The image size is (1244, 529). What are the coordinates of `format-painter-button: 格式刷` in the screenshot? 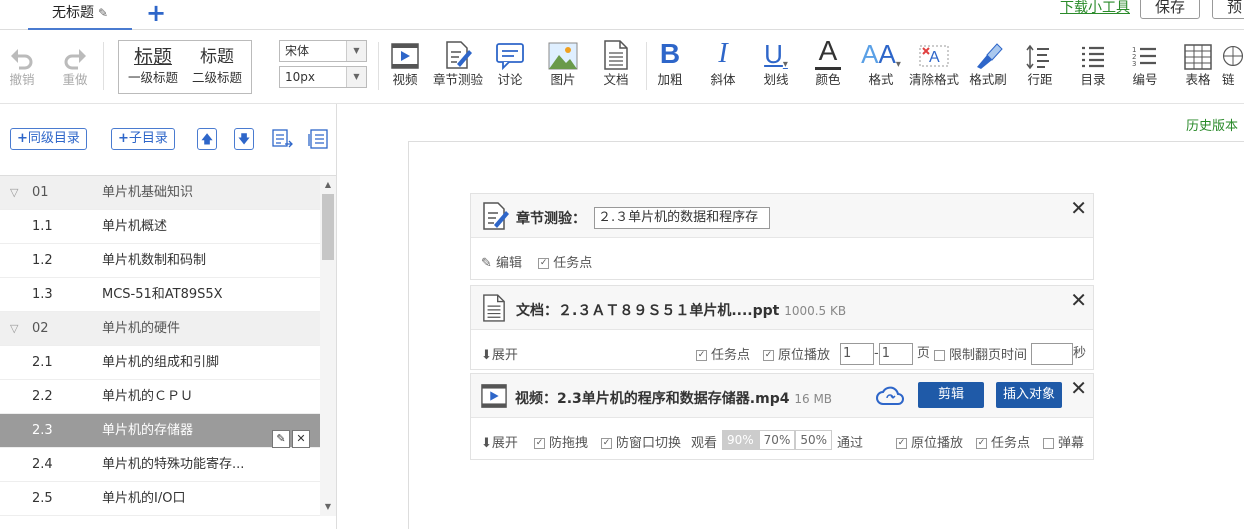 It's located at (988, 64).